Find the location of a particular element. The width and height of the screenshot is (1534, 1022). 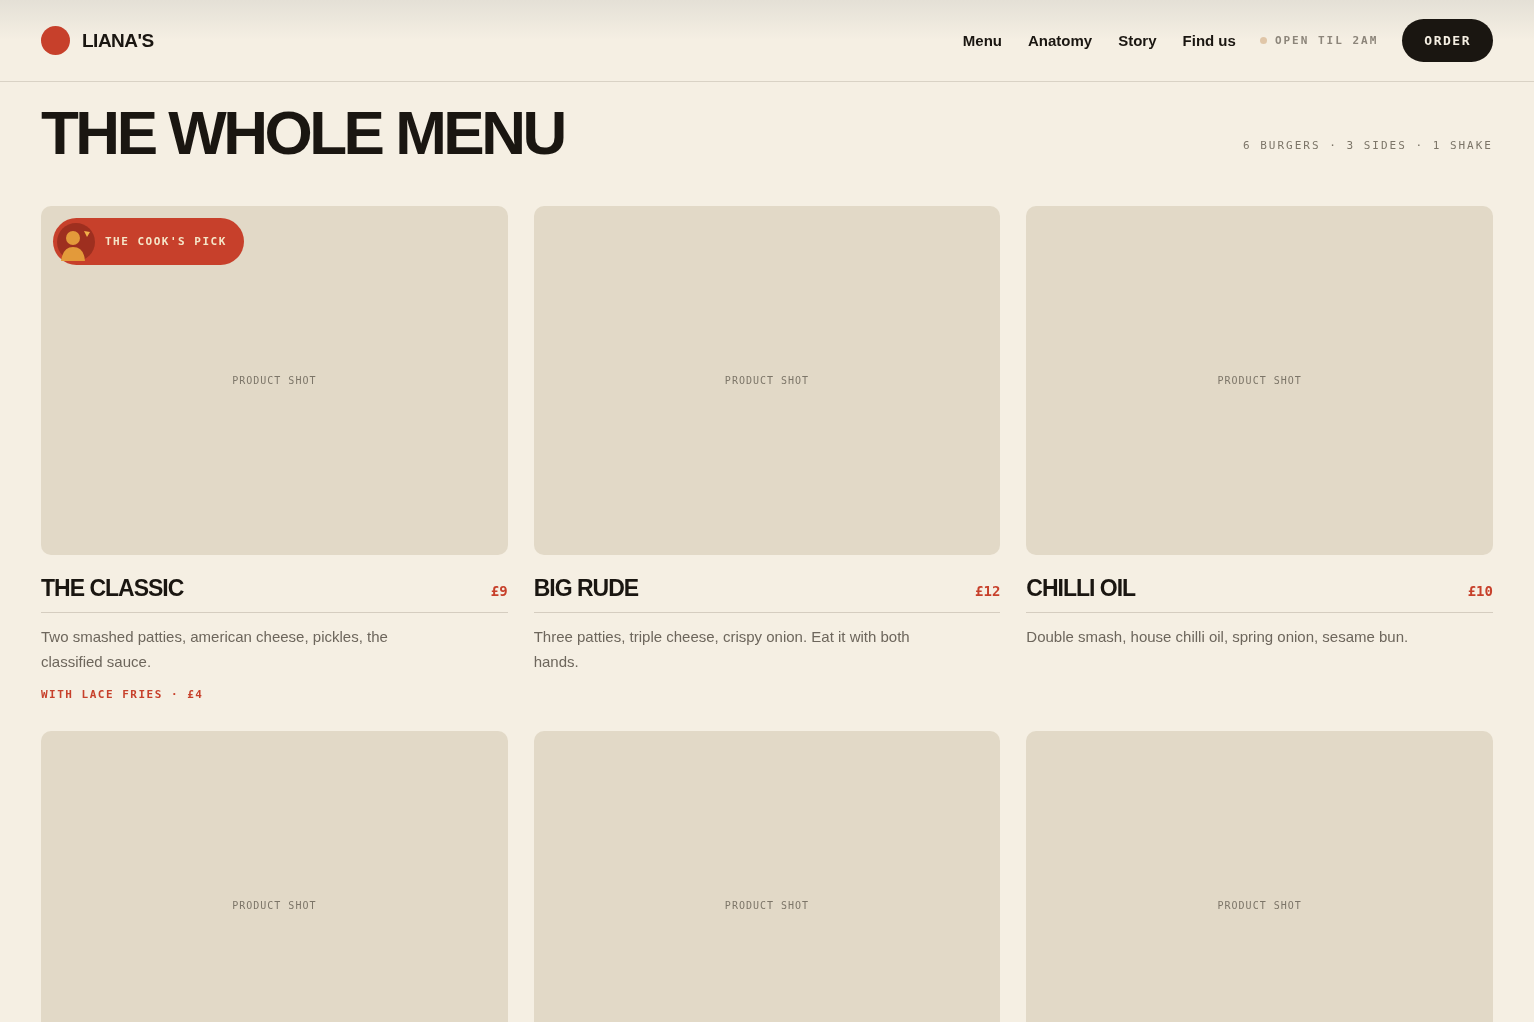

item-name: CHILLI OIL is located at coordinates (1081, 588).